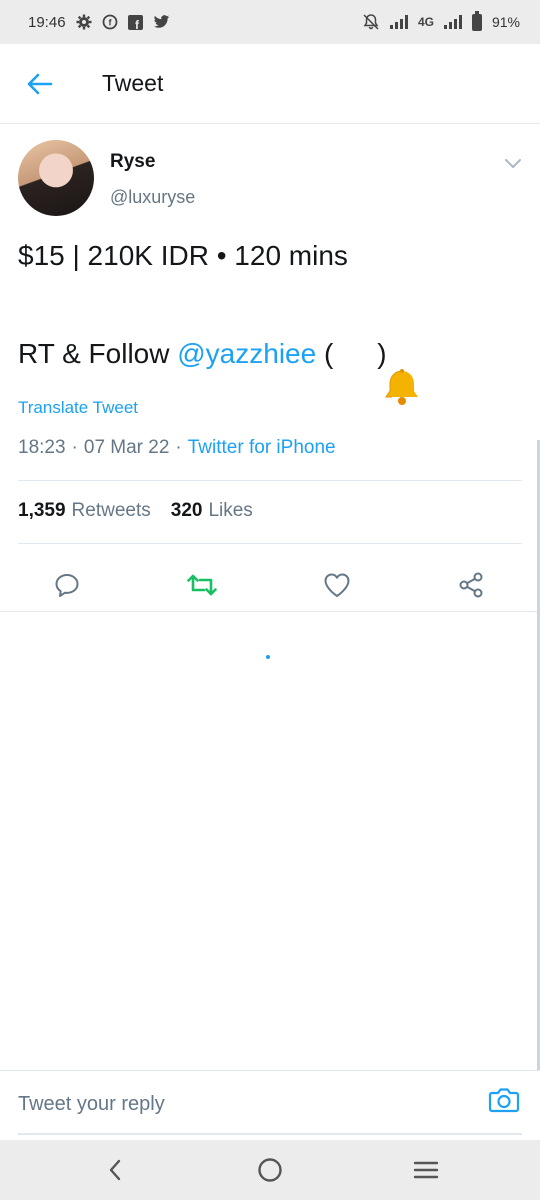 Image resolution: width=540 pixels, height=1200 pixels. I want to click on status-bar-right: 4G 91%, so click(441, 20).